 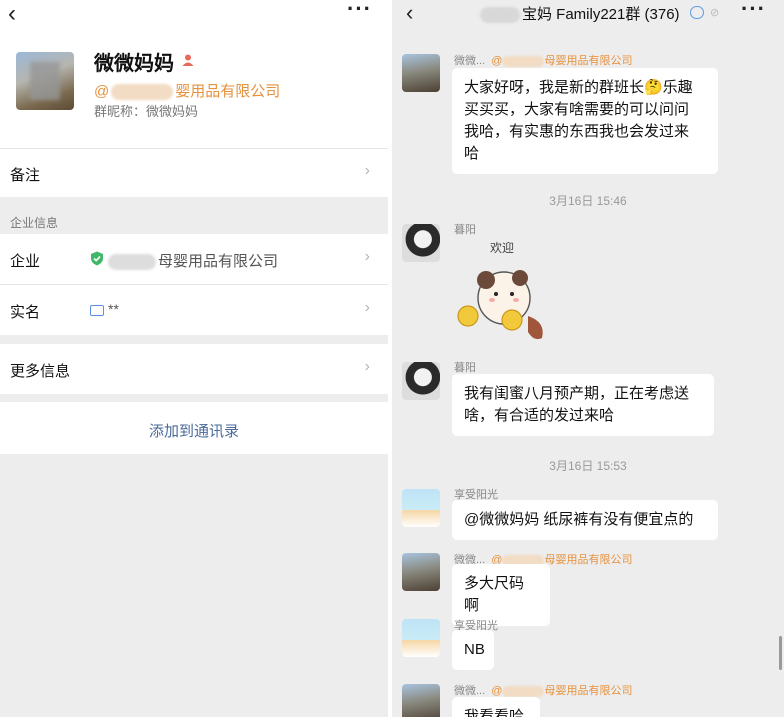 I want to click on message-bubble: 我有闺蜜八月预产期，正在考虑送 啥，有合适的发过来哈, so click(x=583, y=405).